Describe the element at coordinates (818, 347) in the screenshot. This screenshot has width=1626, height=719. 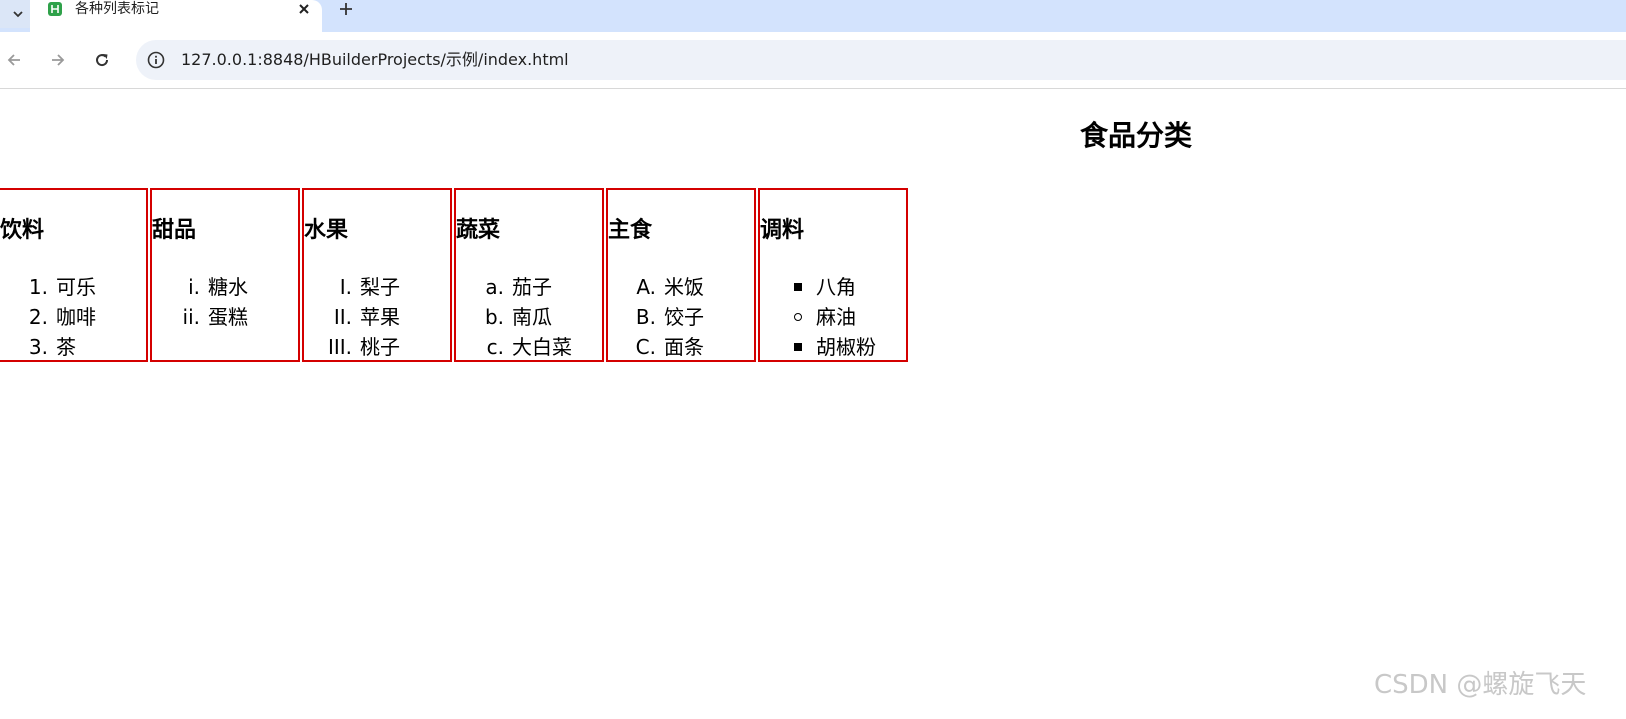
I see `list-item: 胡椒粉` at that location.